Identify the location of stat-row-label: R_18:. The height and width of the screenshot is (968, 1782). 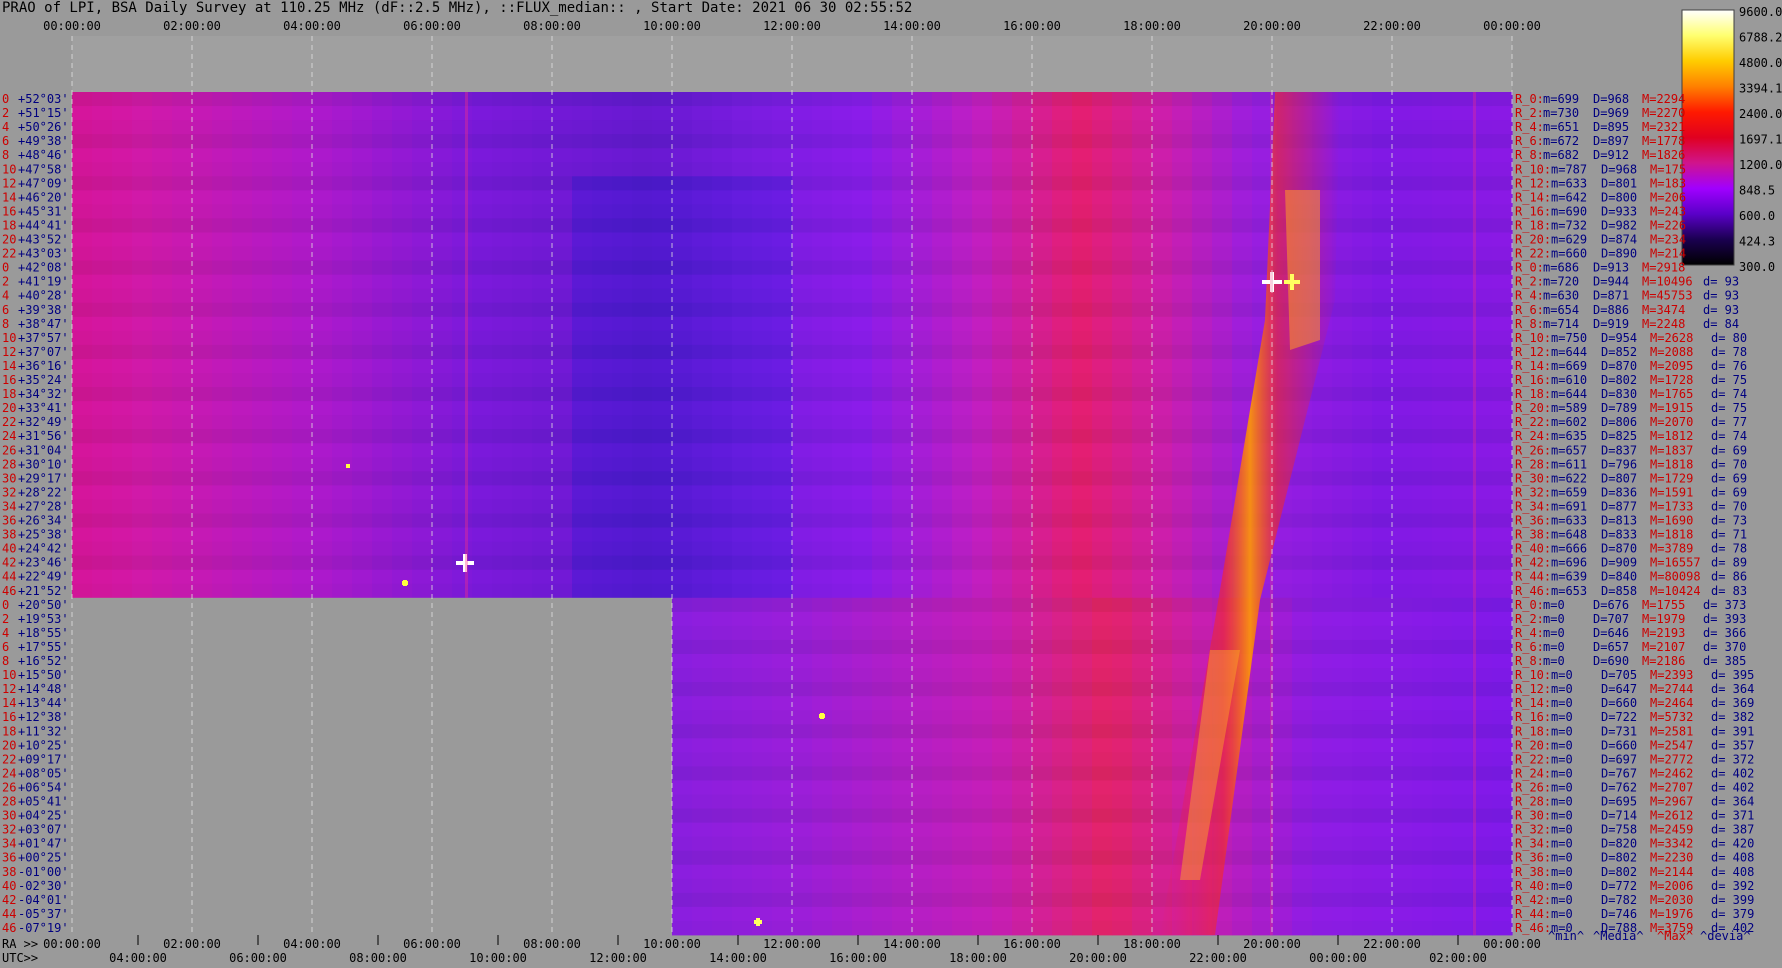
(1533, 394).